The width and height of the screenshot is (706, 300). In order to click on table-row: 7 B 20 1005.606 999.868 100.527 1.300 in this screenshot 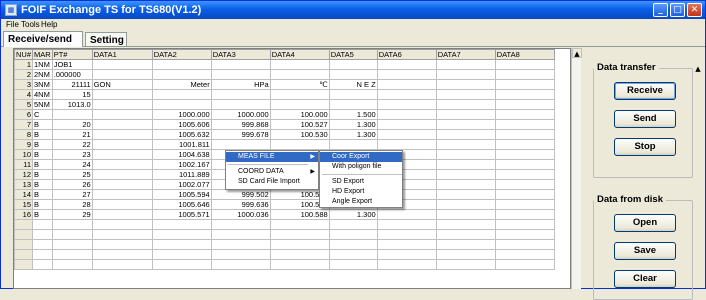, I will do `click(284, 124)`.